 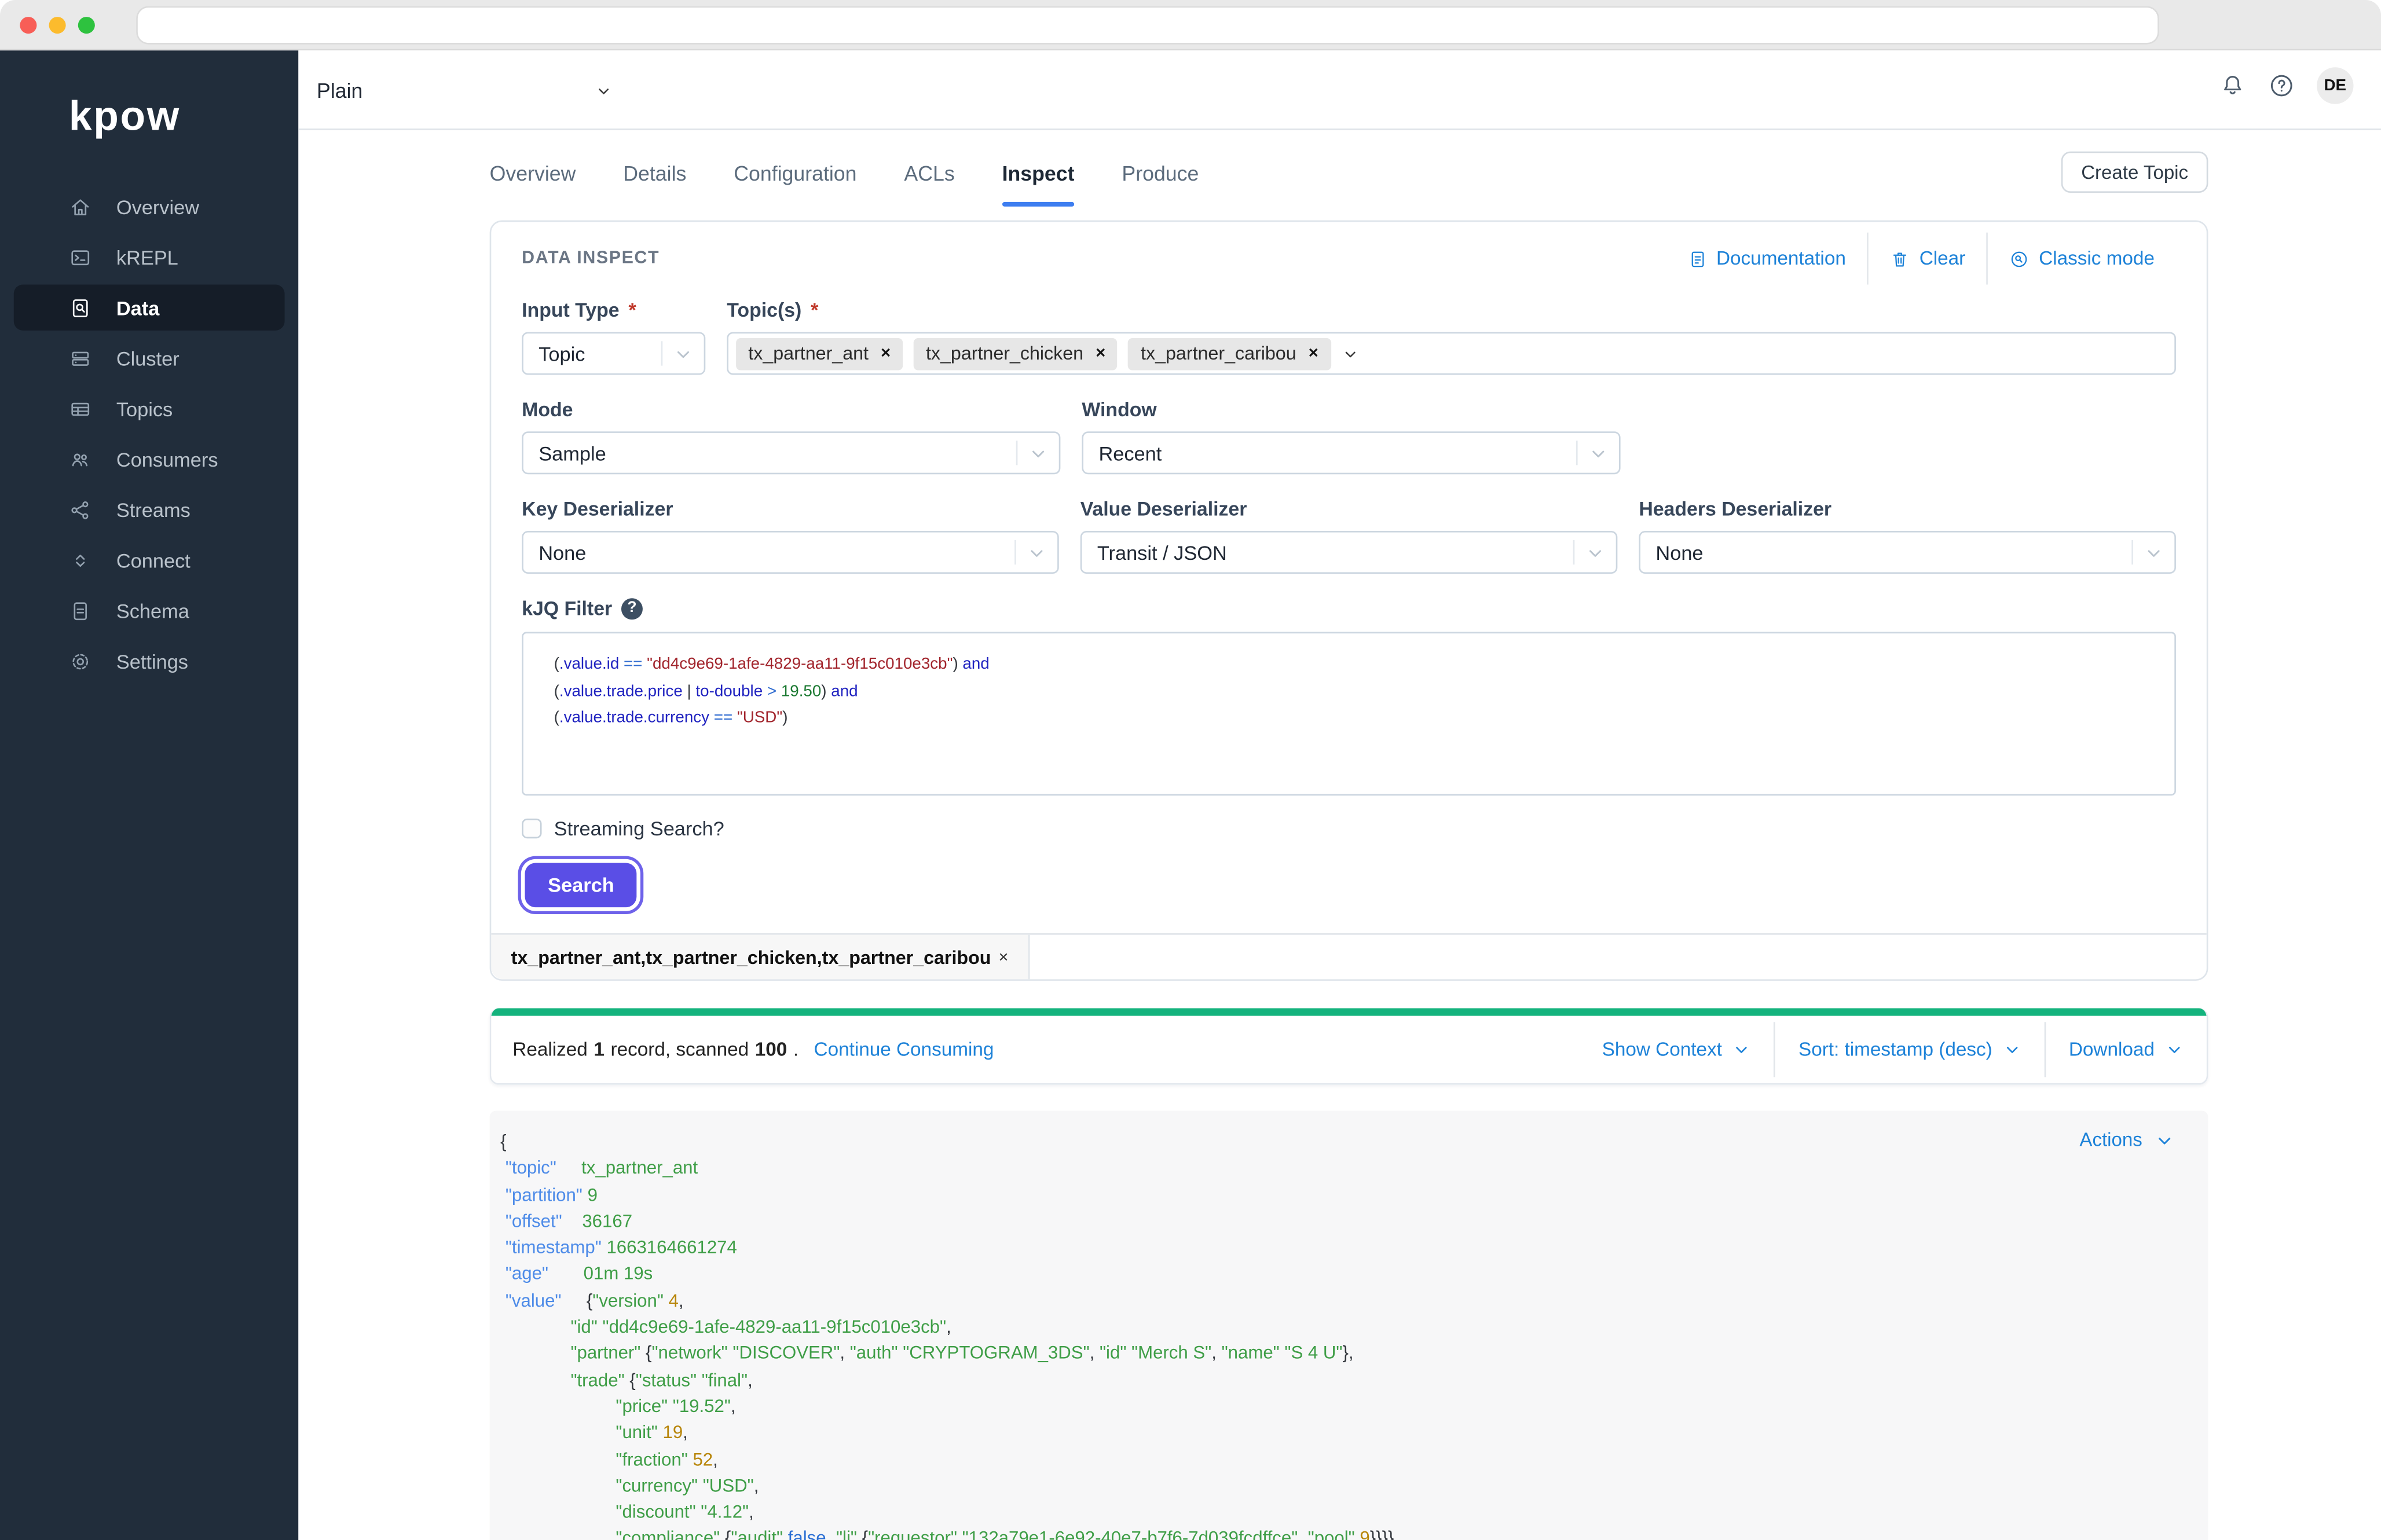 What do you see at coordinates (1349, 1012) in the screenshot?
I see `scan-progress-bar` at bounding box center [1349, 1012].